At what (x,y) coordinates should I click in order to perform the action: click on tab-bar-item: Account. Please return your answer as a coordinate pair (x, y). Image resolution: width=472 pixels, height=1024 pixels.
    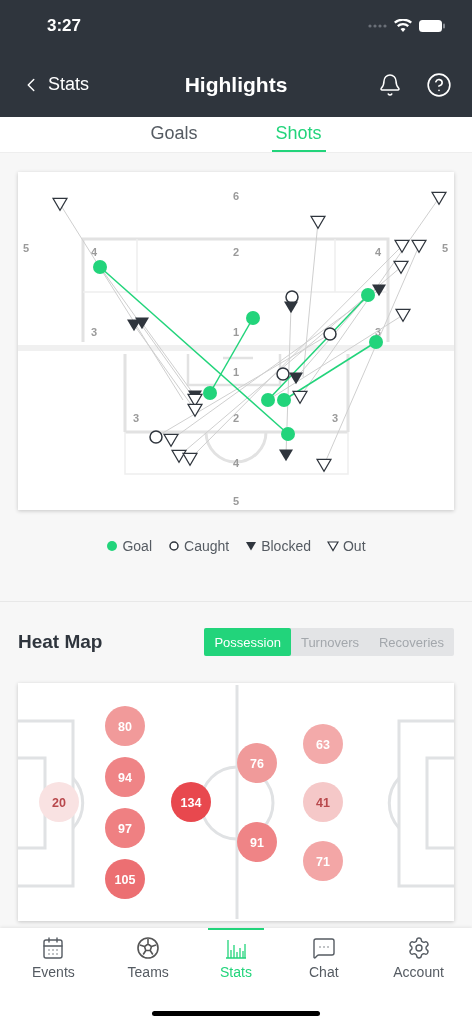
    Looking at the image, I should click on (418, 955).